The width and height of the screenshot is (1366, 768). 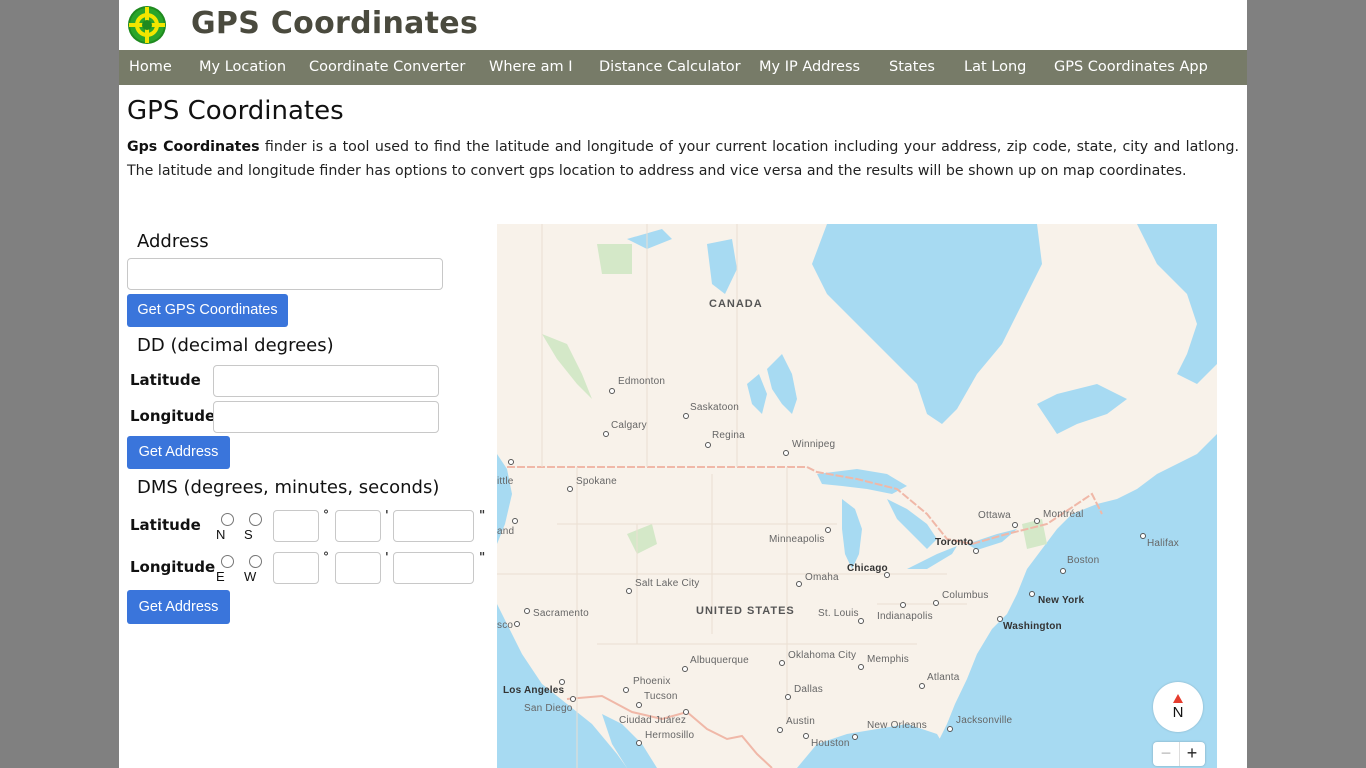 What do you see at coordinates (178, 452) in the screenshot?
I see `dd-get-address-button: Get Address` at bounding box center [178, 452].